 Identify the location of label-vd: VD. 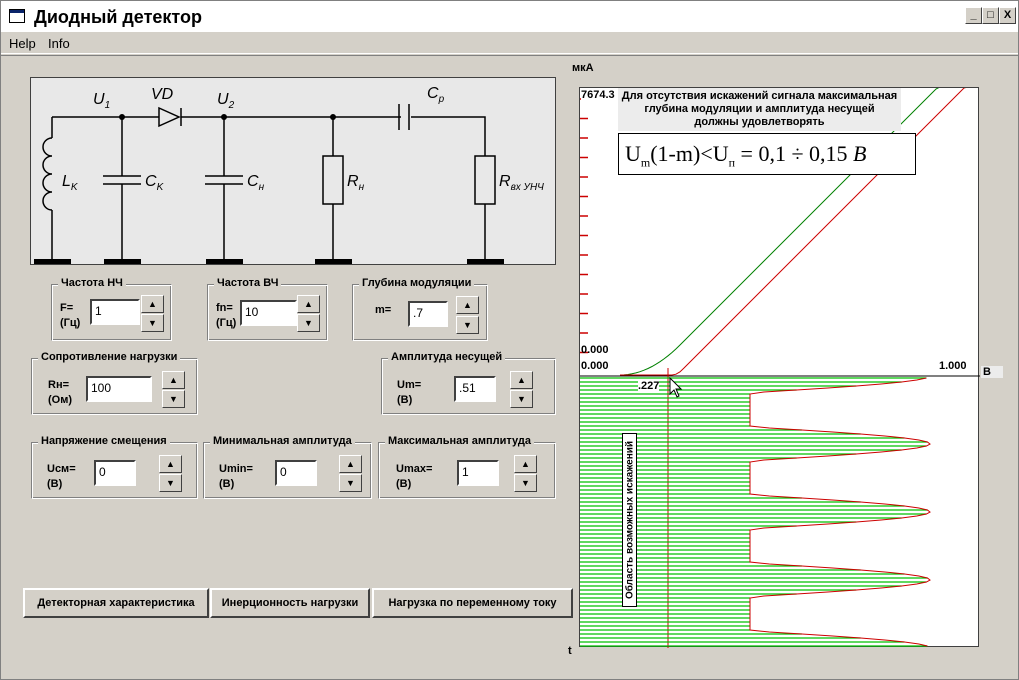
(162, 94).